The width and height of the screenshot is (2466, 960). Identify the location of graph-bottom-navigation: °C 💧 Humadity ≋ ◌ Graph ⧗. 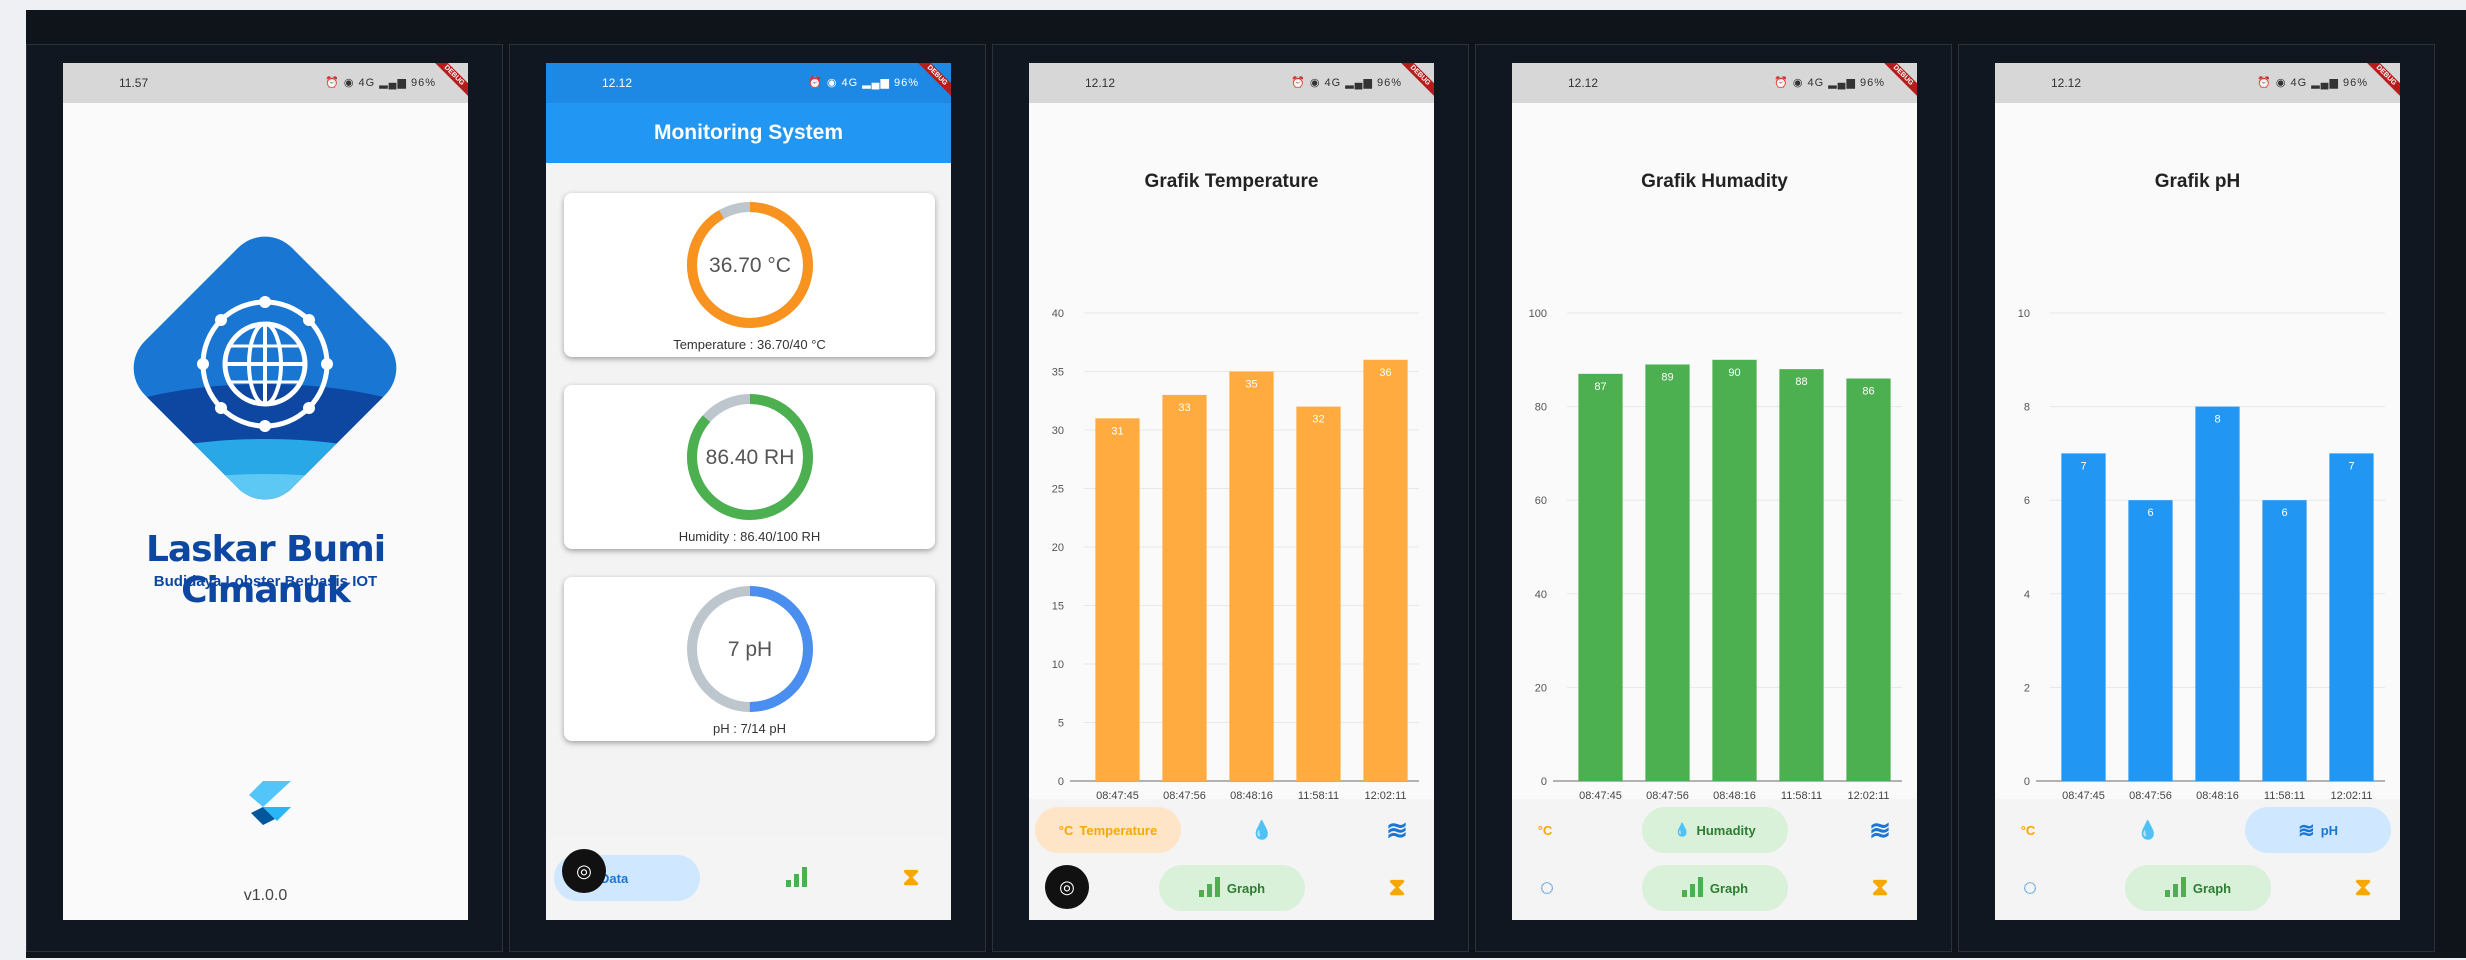
(1714, 859).